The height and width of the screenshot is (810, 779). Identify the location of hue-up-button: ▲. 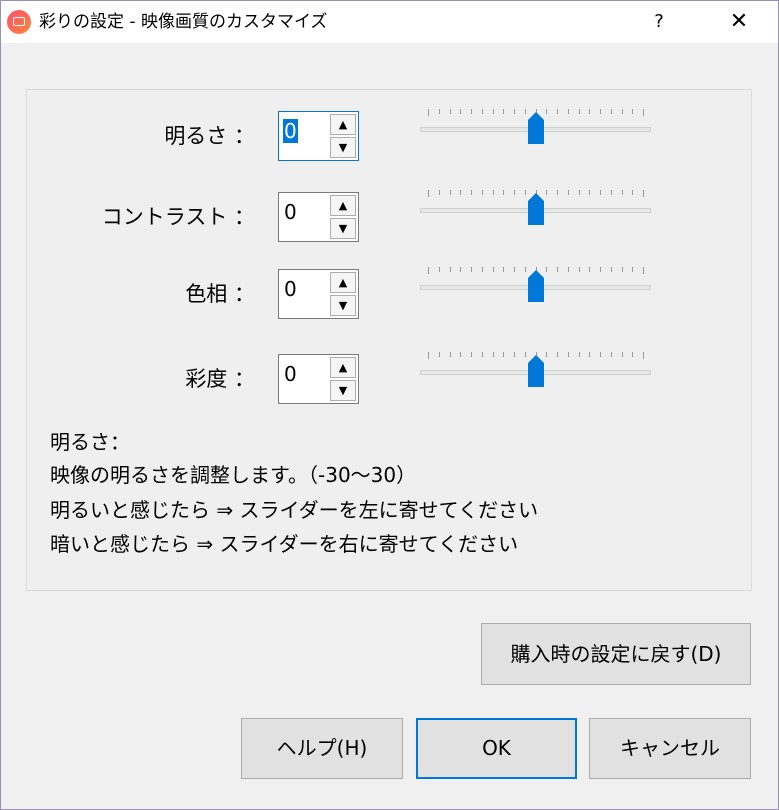
(343, 282).